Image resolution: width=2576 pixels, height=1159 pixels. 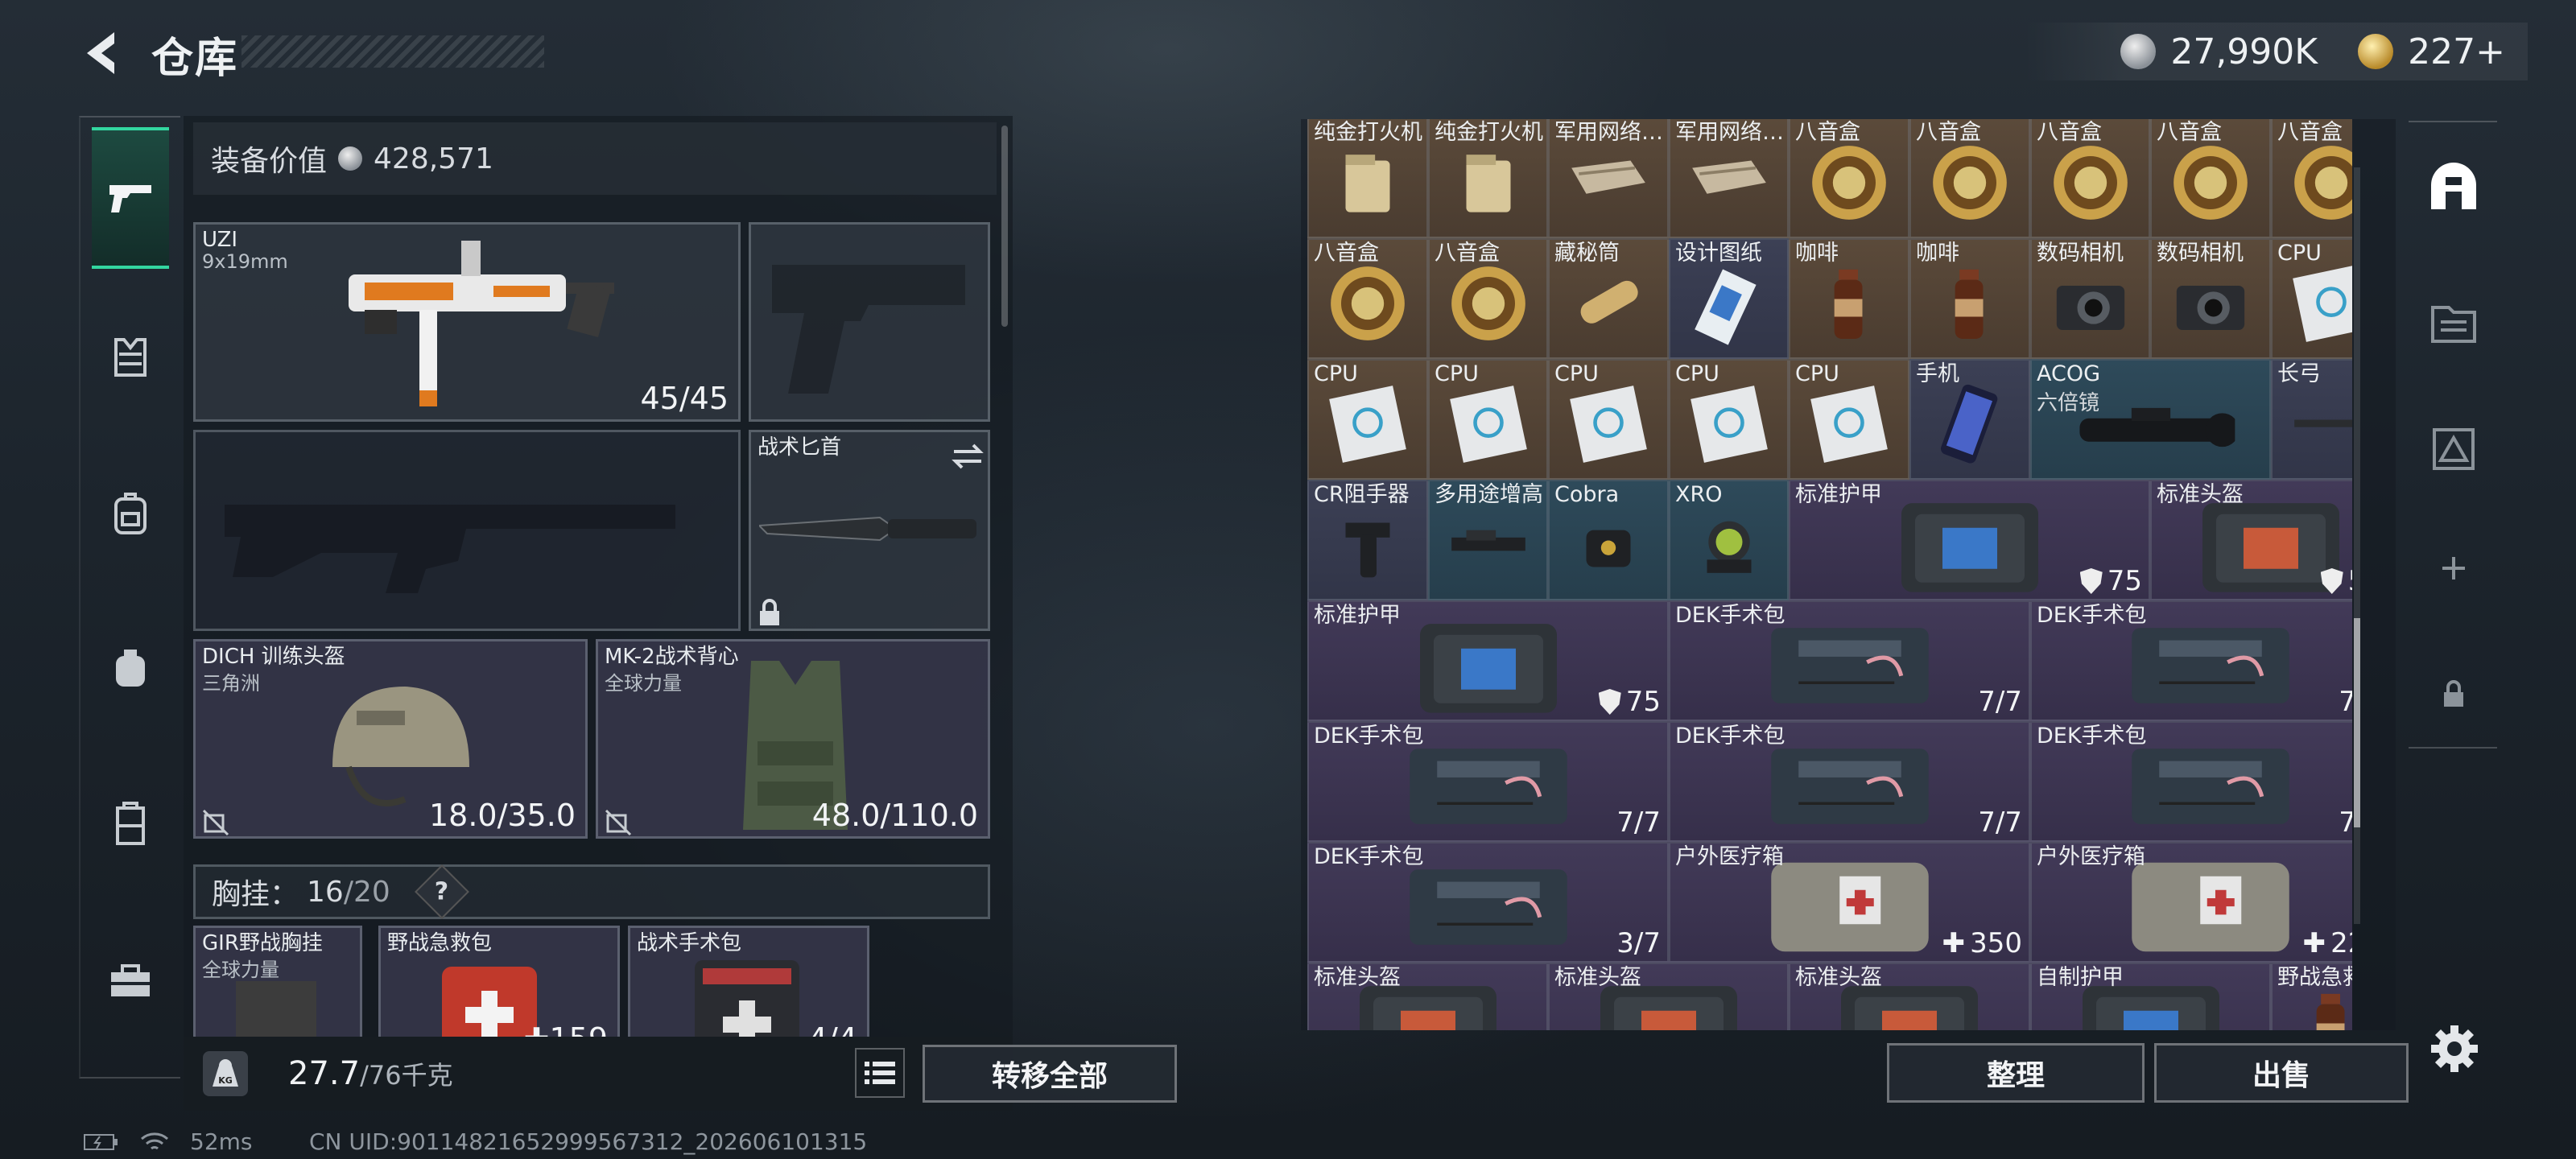 I want to click on item-value: 7/7, so click(x=1638, y=822).